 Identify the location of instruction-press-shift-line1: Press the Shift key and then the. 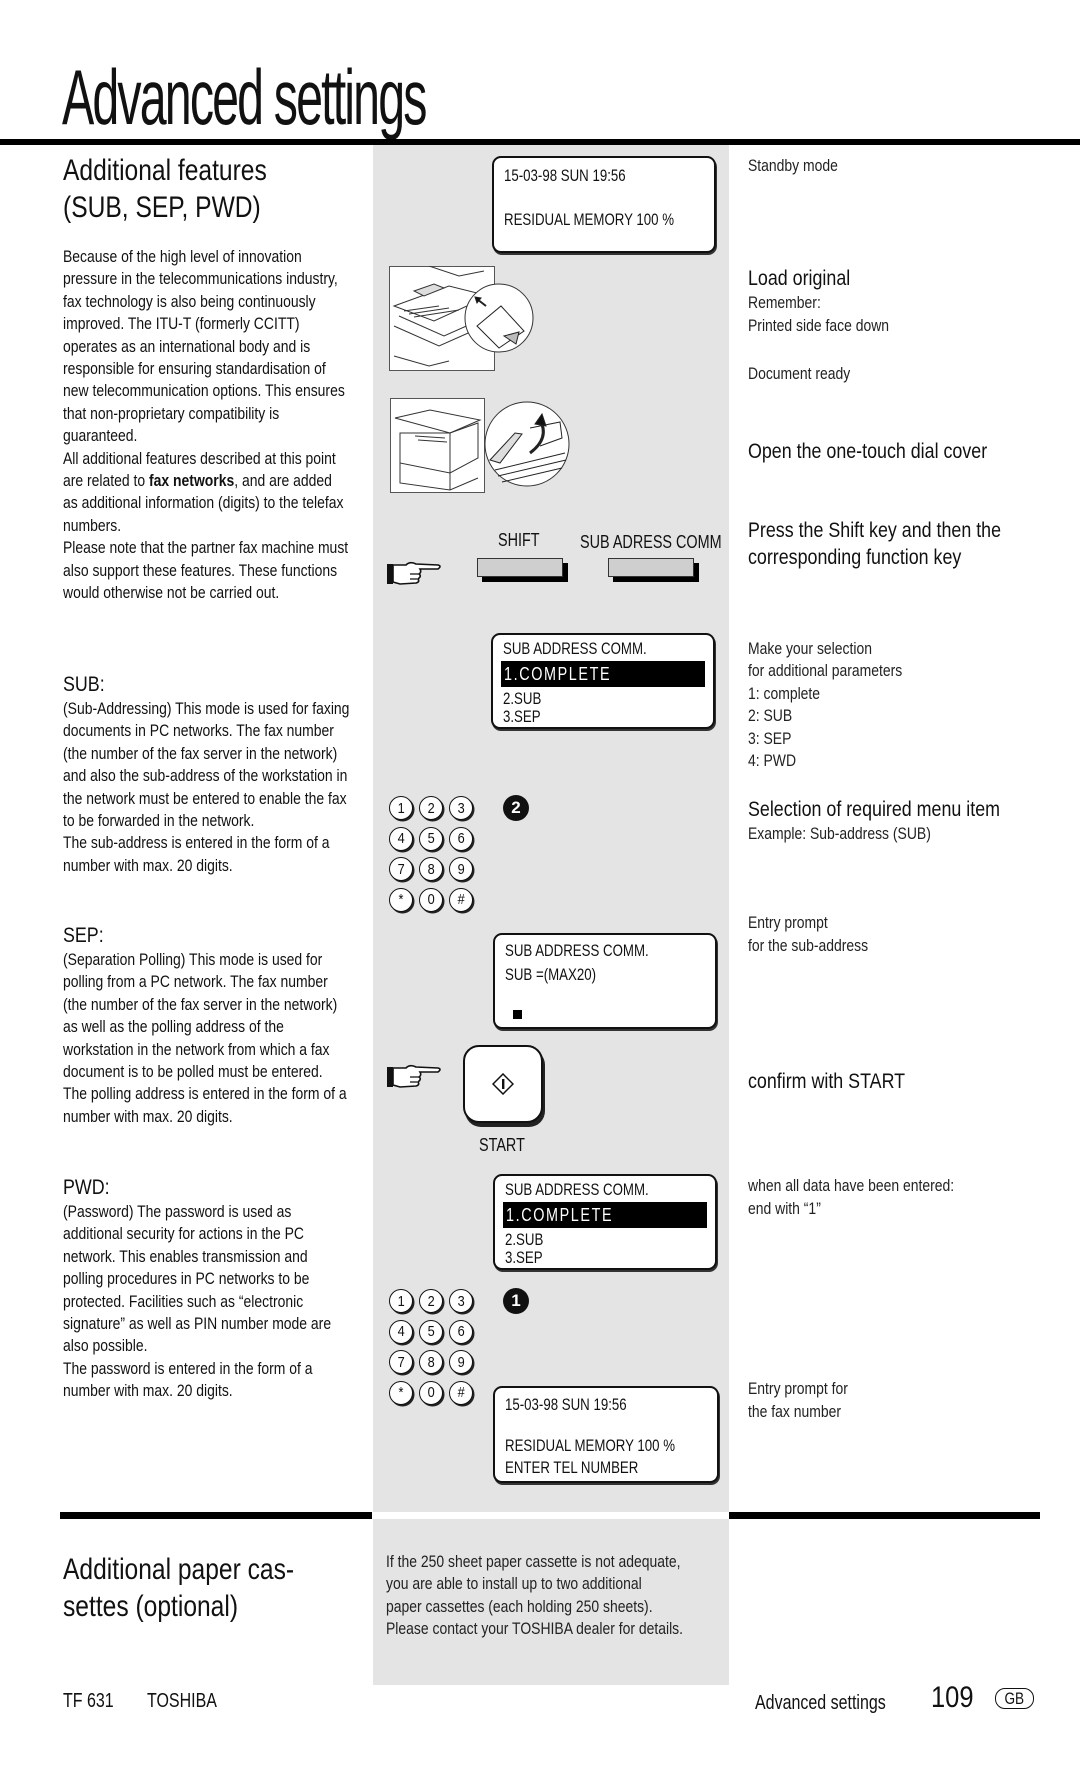
(875, 530).